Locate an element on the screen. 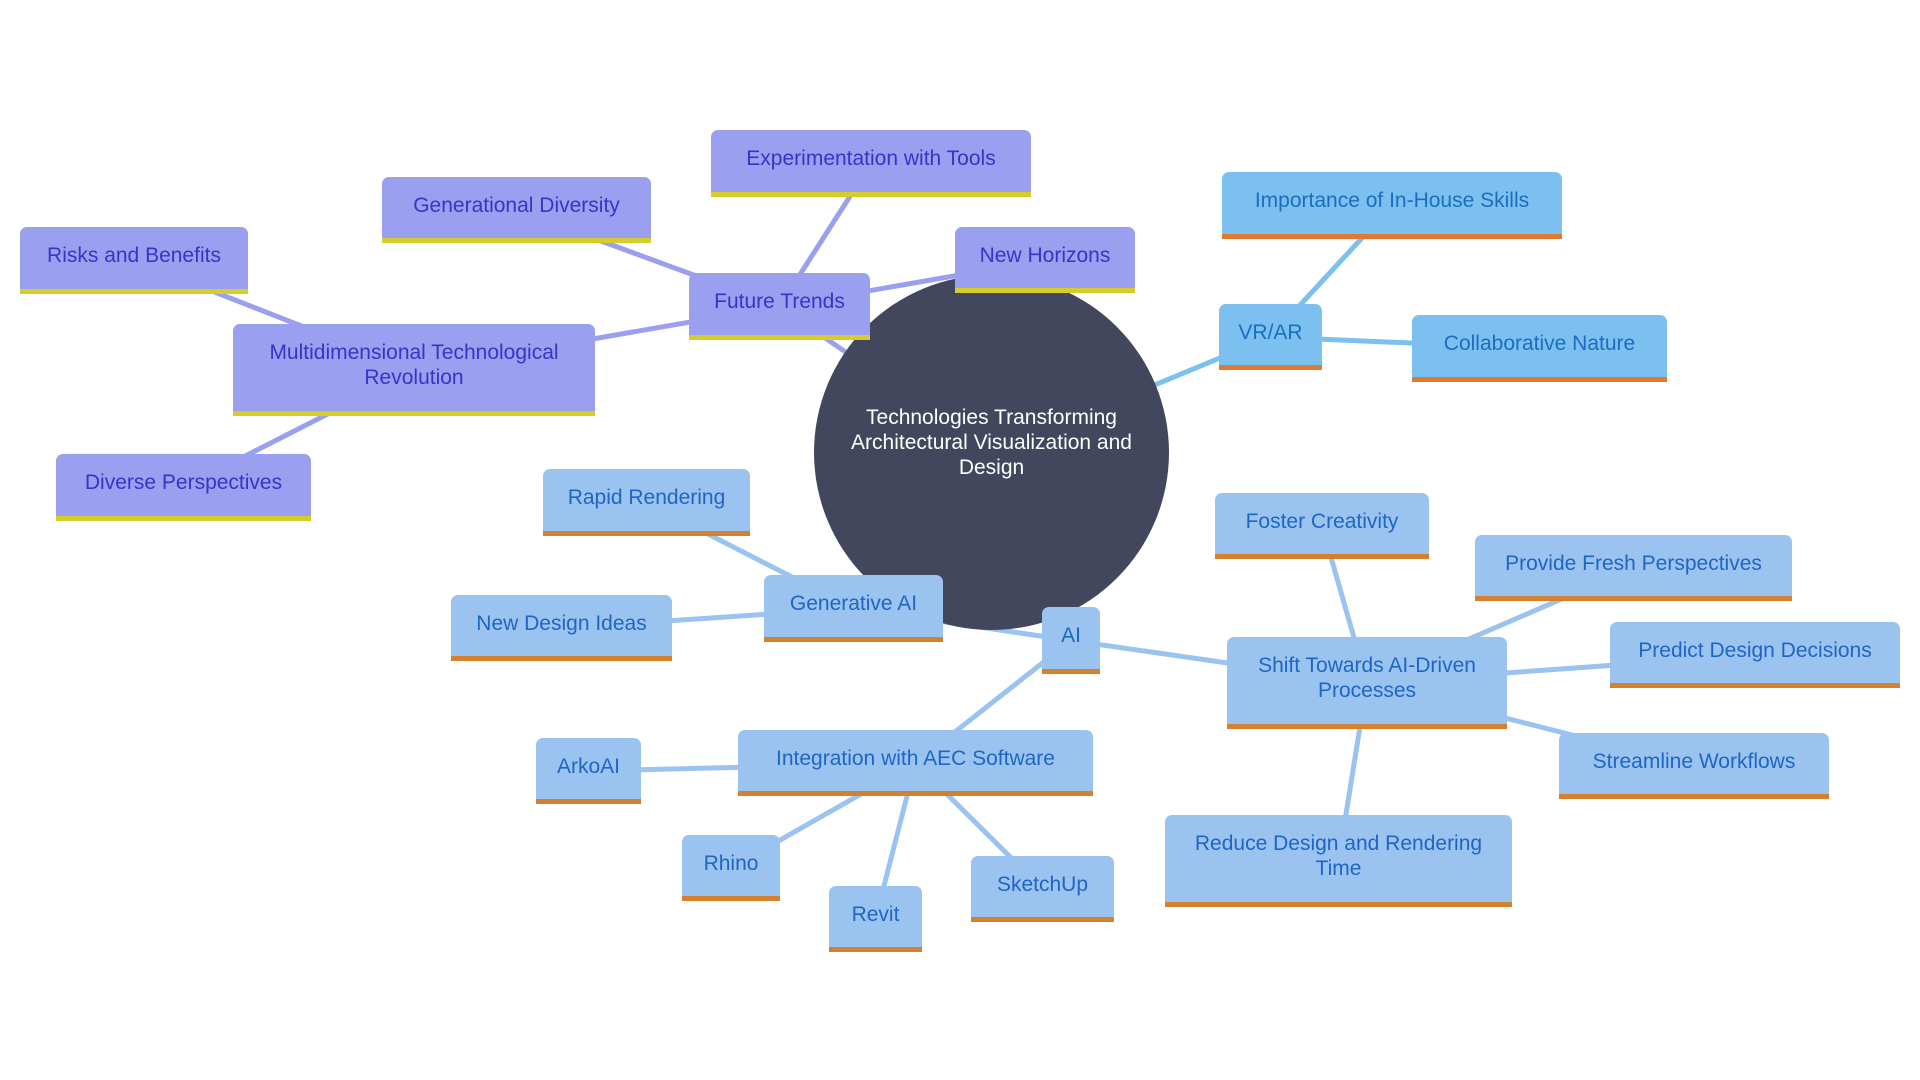 The image size is (1920, 1080). node-label: Predict Design Decisions is located at coordinates (1755, 650).